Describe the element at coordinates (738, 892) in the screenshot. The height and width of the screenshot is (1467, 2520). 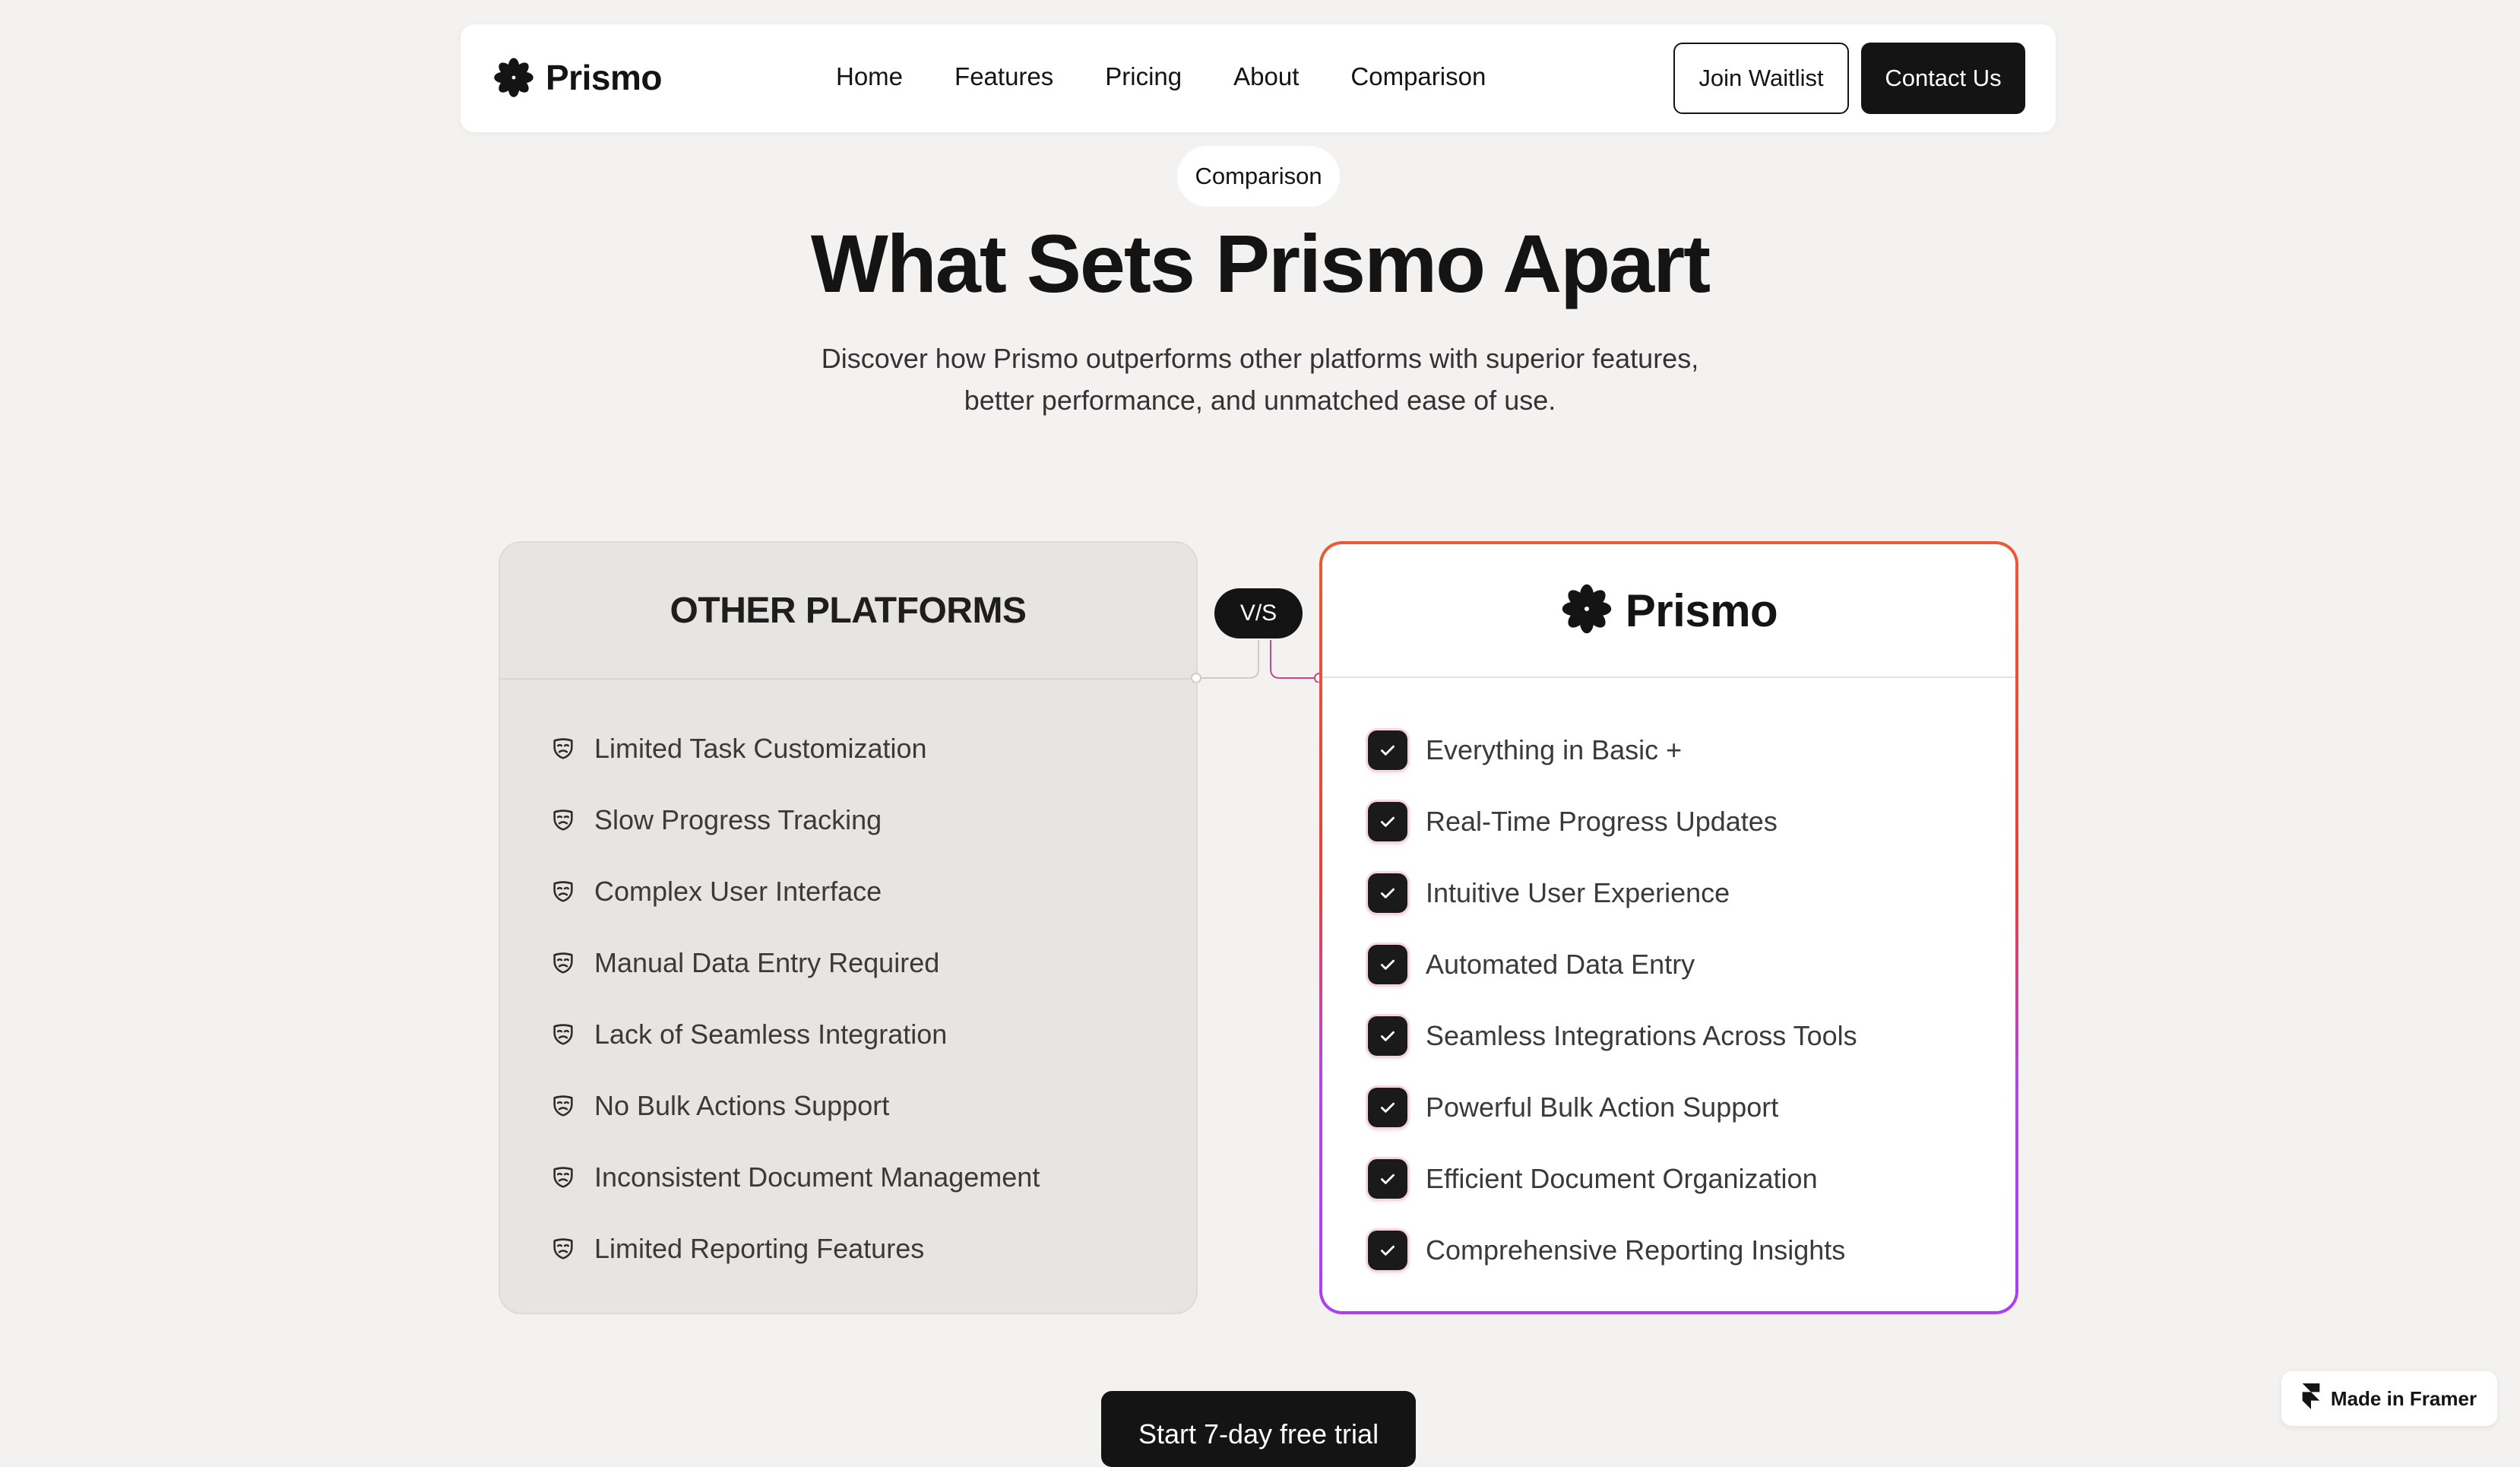
I see `other-feature-text: Complex User Interface` at that location.